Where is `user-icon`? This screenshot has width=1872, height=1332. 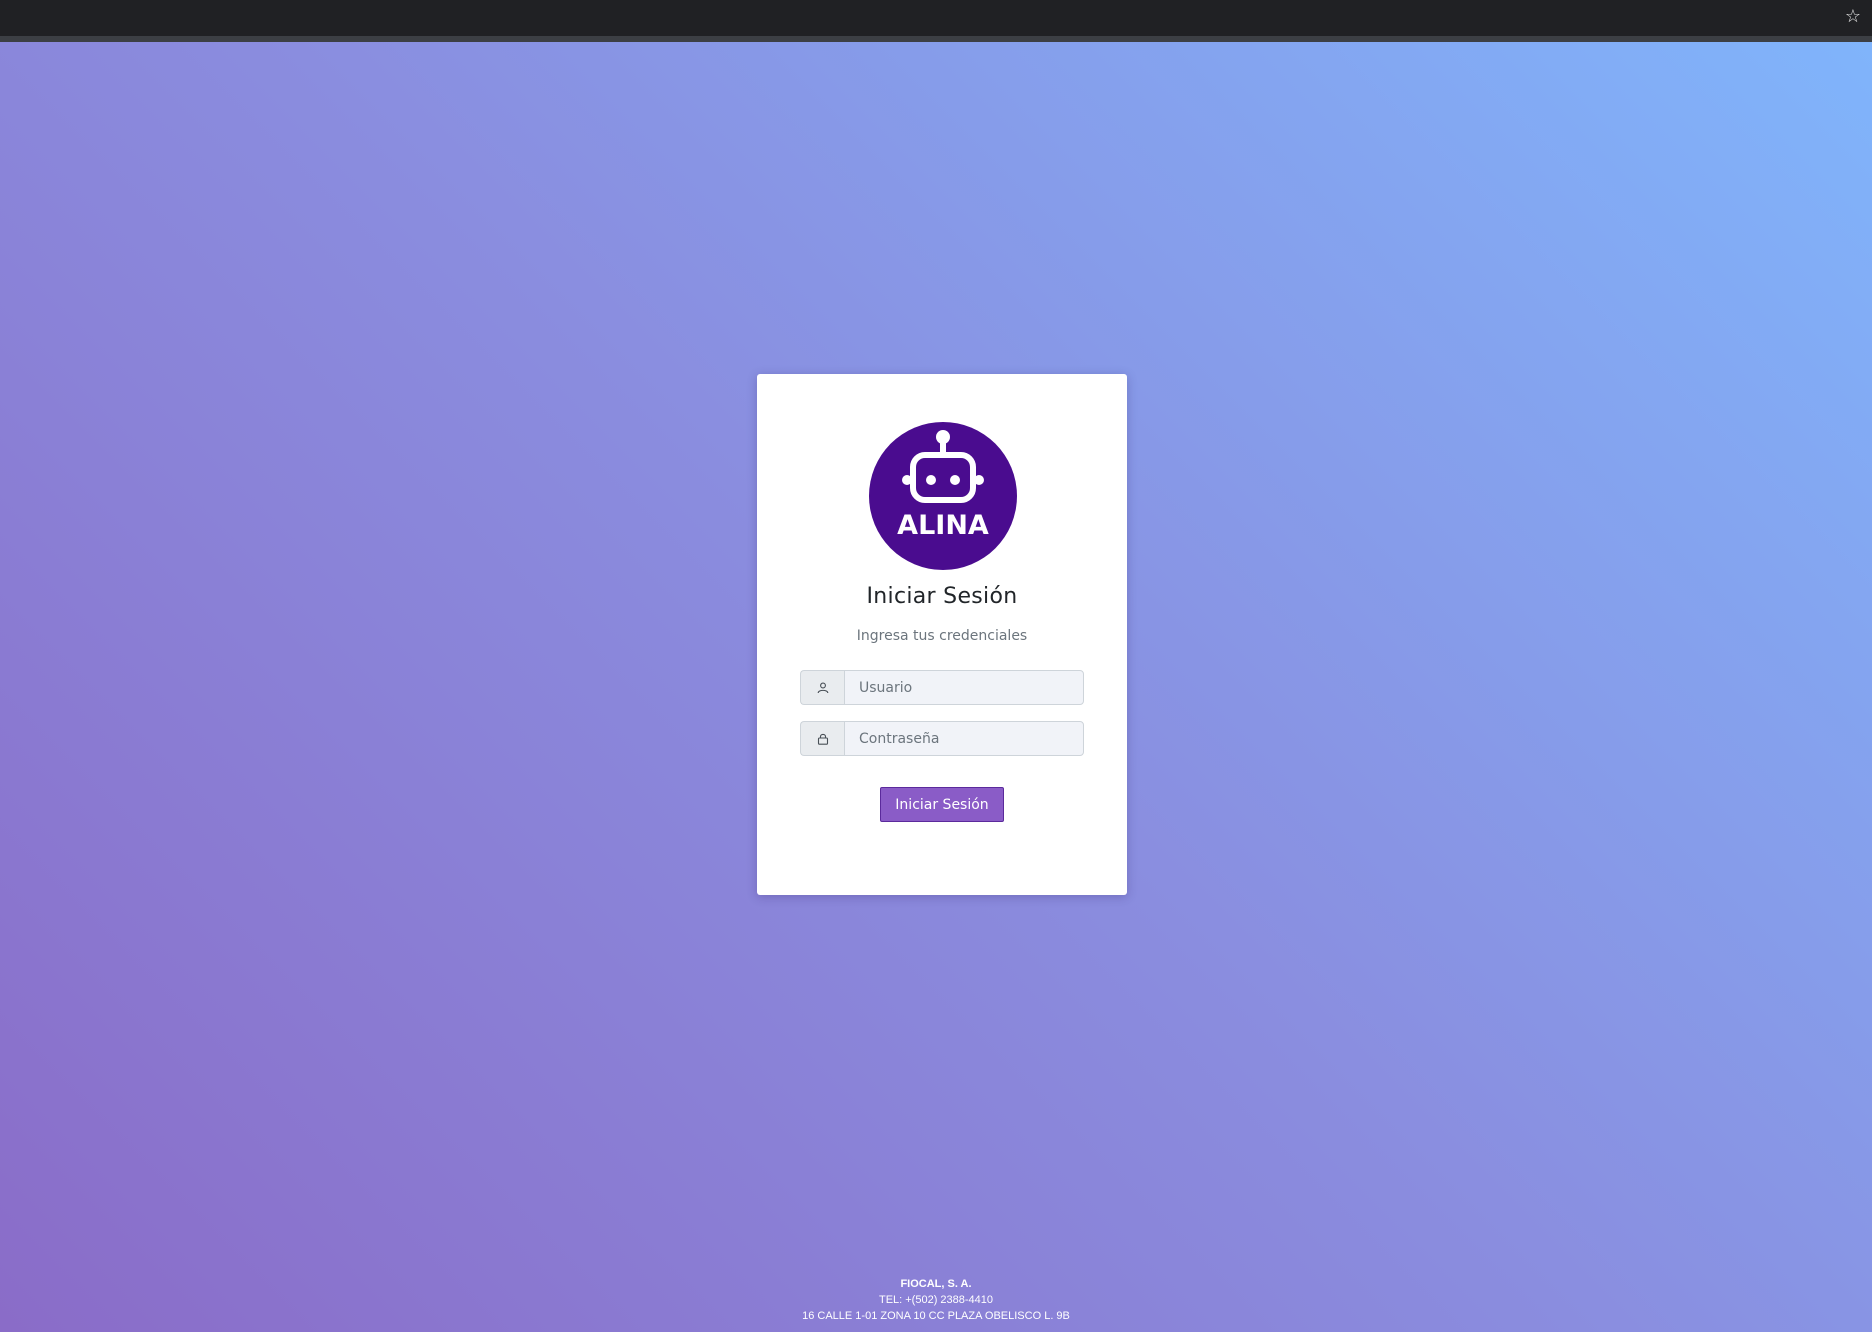 user-icon is located at coordinates (822, 687).